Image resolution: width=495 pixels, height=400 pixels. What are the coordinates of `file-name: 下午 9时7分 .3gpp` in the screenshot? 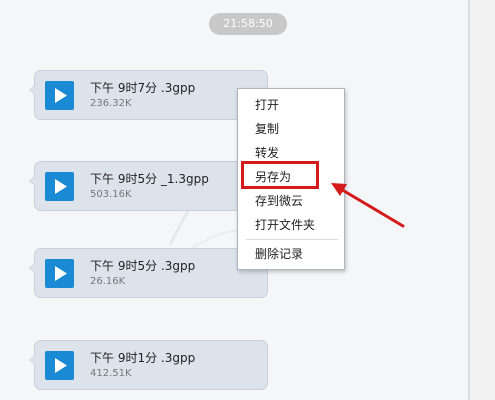 It's located at (143, 88).